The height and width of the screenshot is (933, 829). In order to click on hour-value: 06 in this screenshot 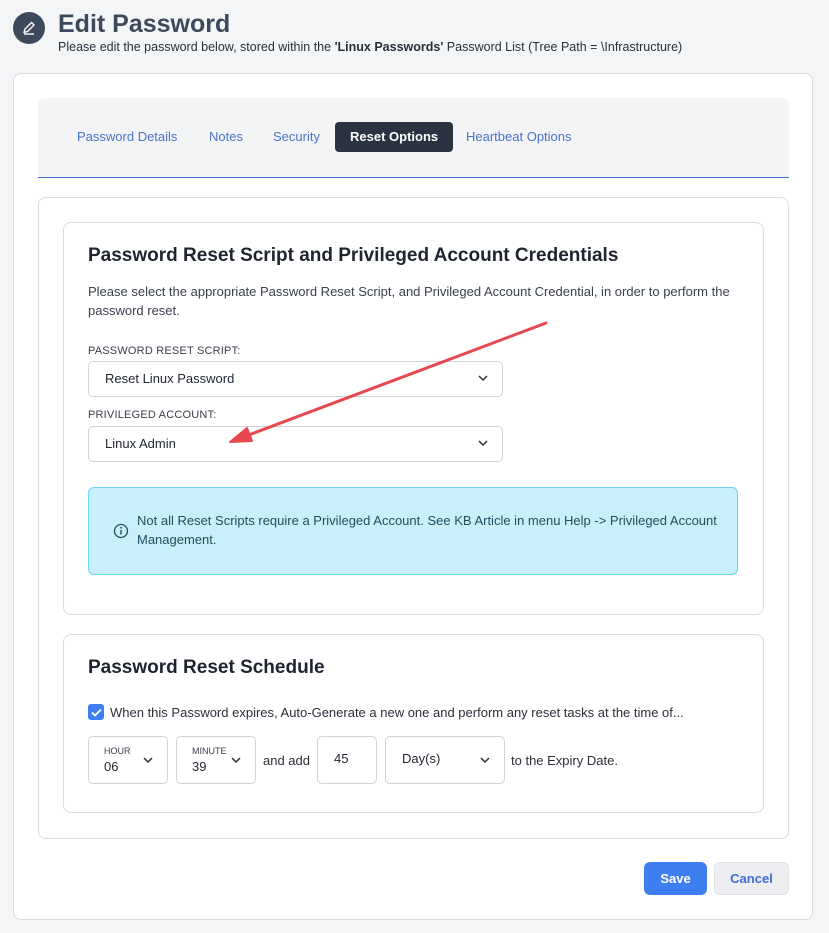, I will do `click(111, 766)`.